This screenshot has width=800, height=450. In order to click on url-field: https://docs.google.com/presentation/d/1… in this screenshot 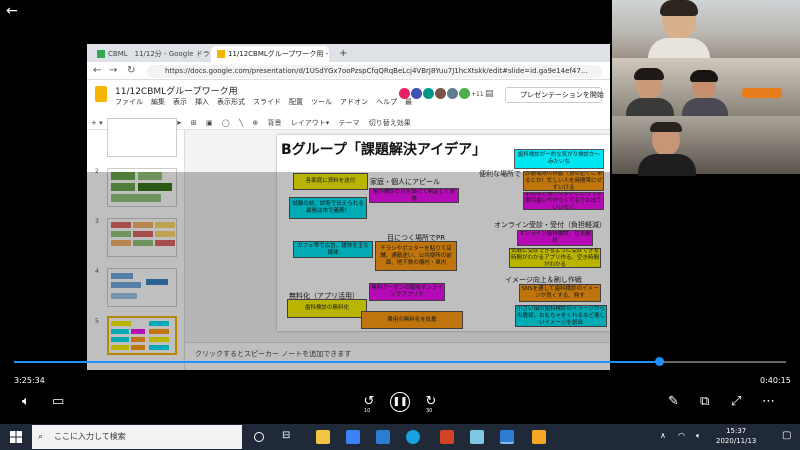, I will do `click(374, 71)`.